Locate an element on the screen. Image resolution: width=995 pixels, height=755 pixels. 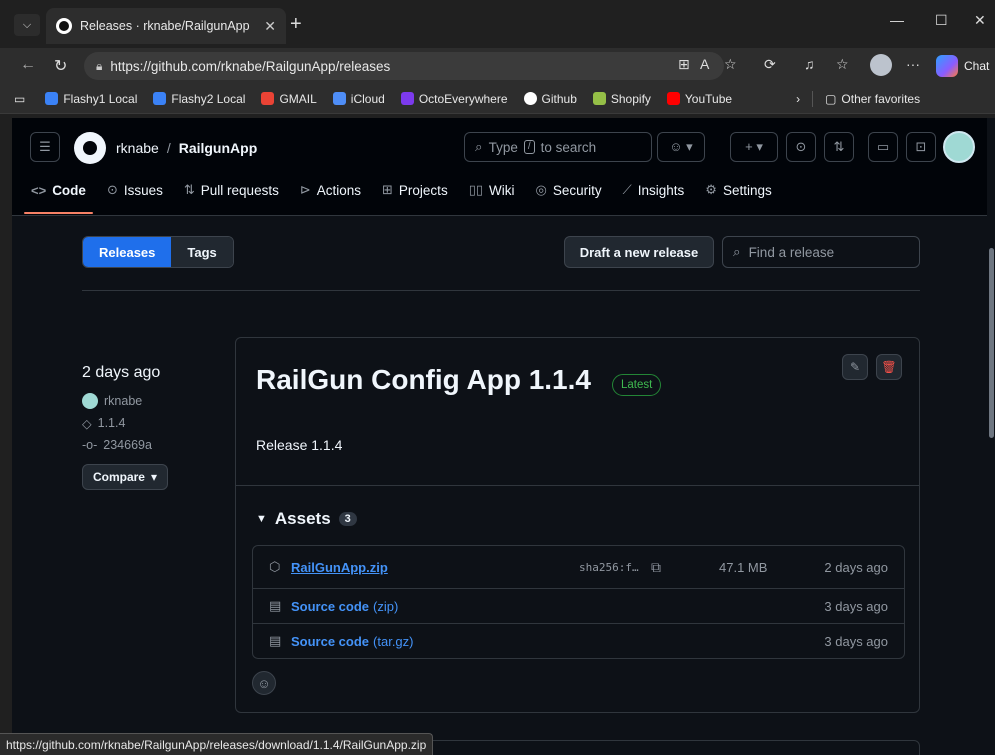
add-reaction-button: ☺ is located at coordinates (264, 683).